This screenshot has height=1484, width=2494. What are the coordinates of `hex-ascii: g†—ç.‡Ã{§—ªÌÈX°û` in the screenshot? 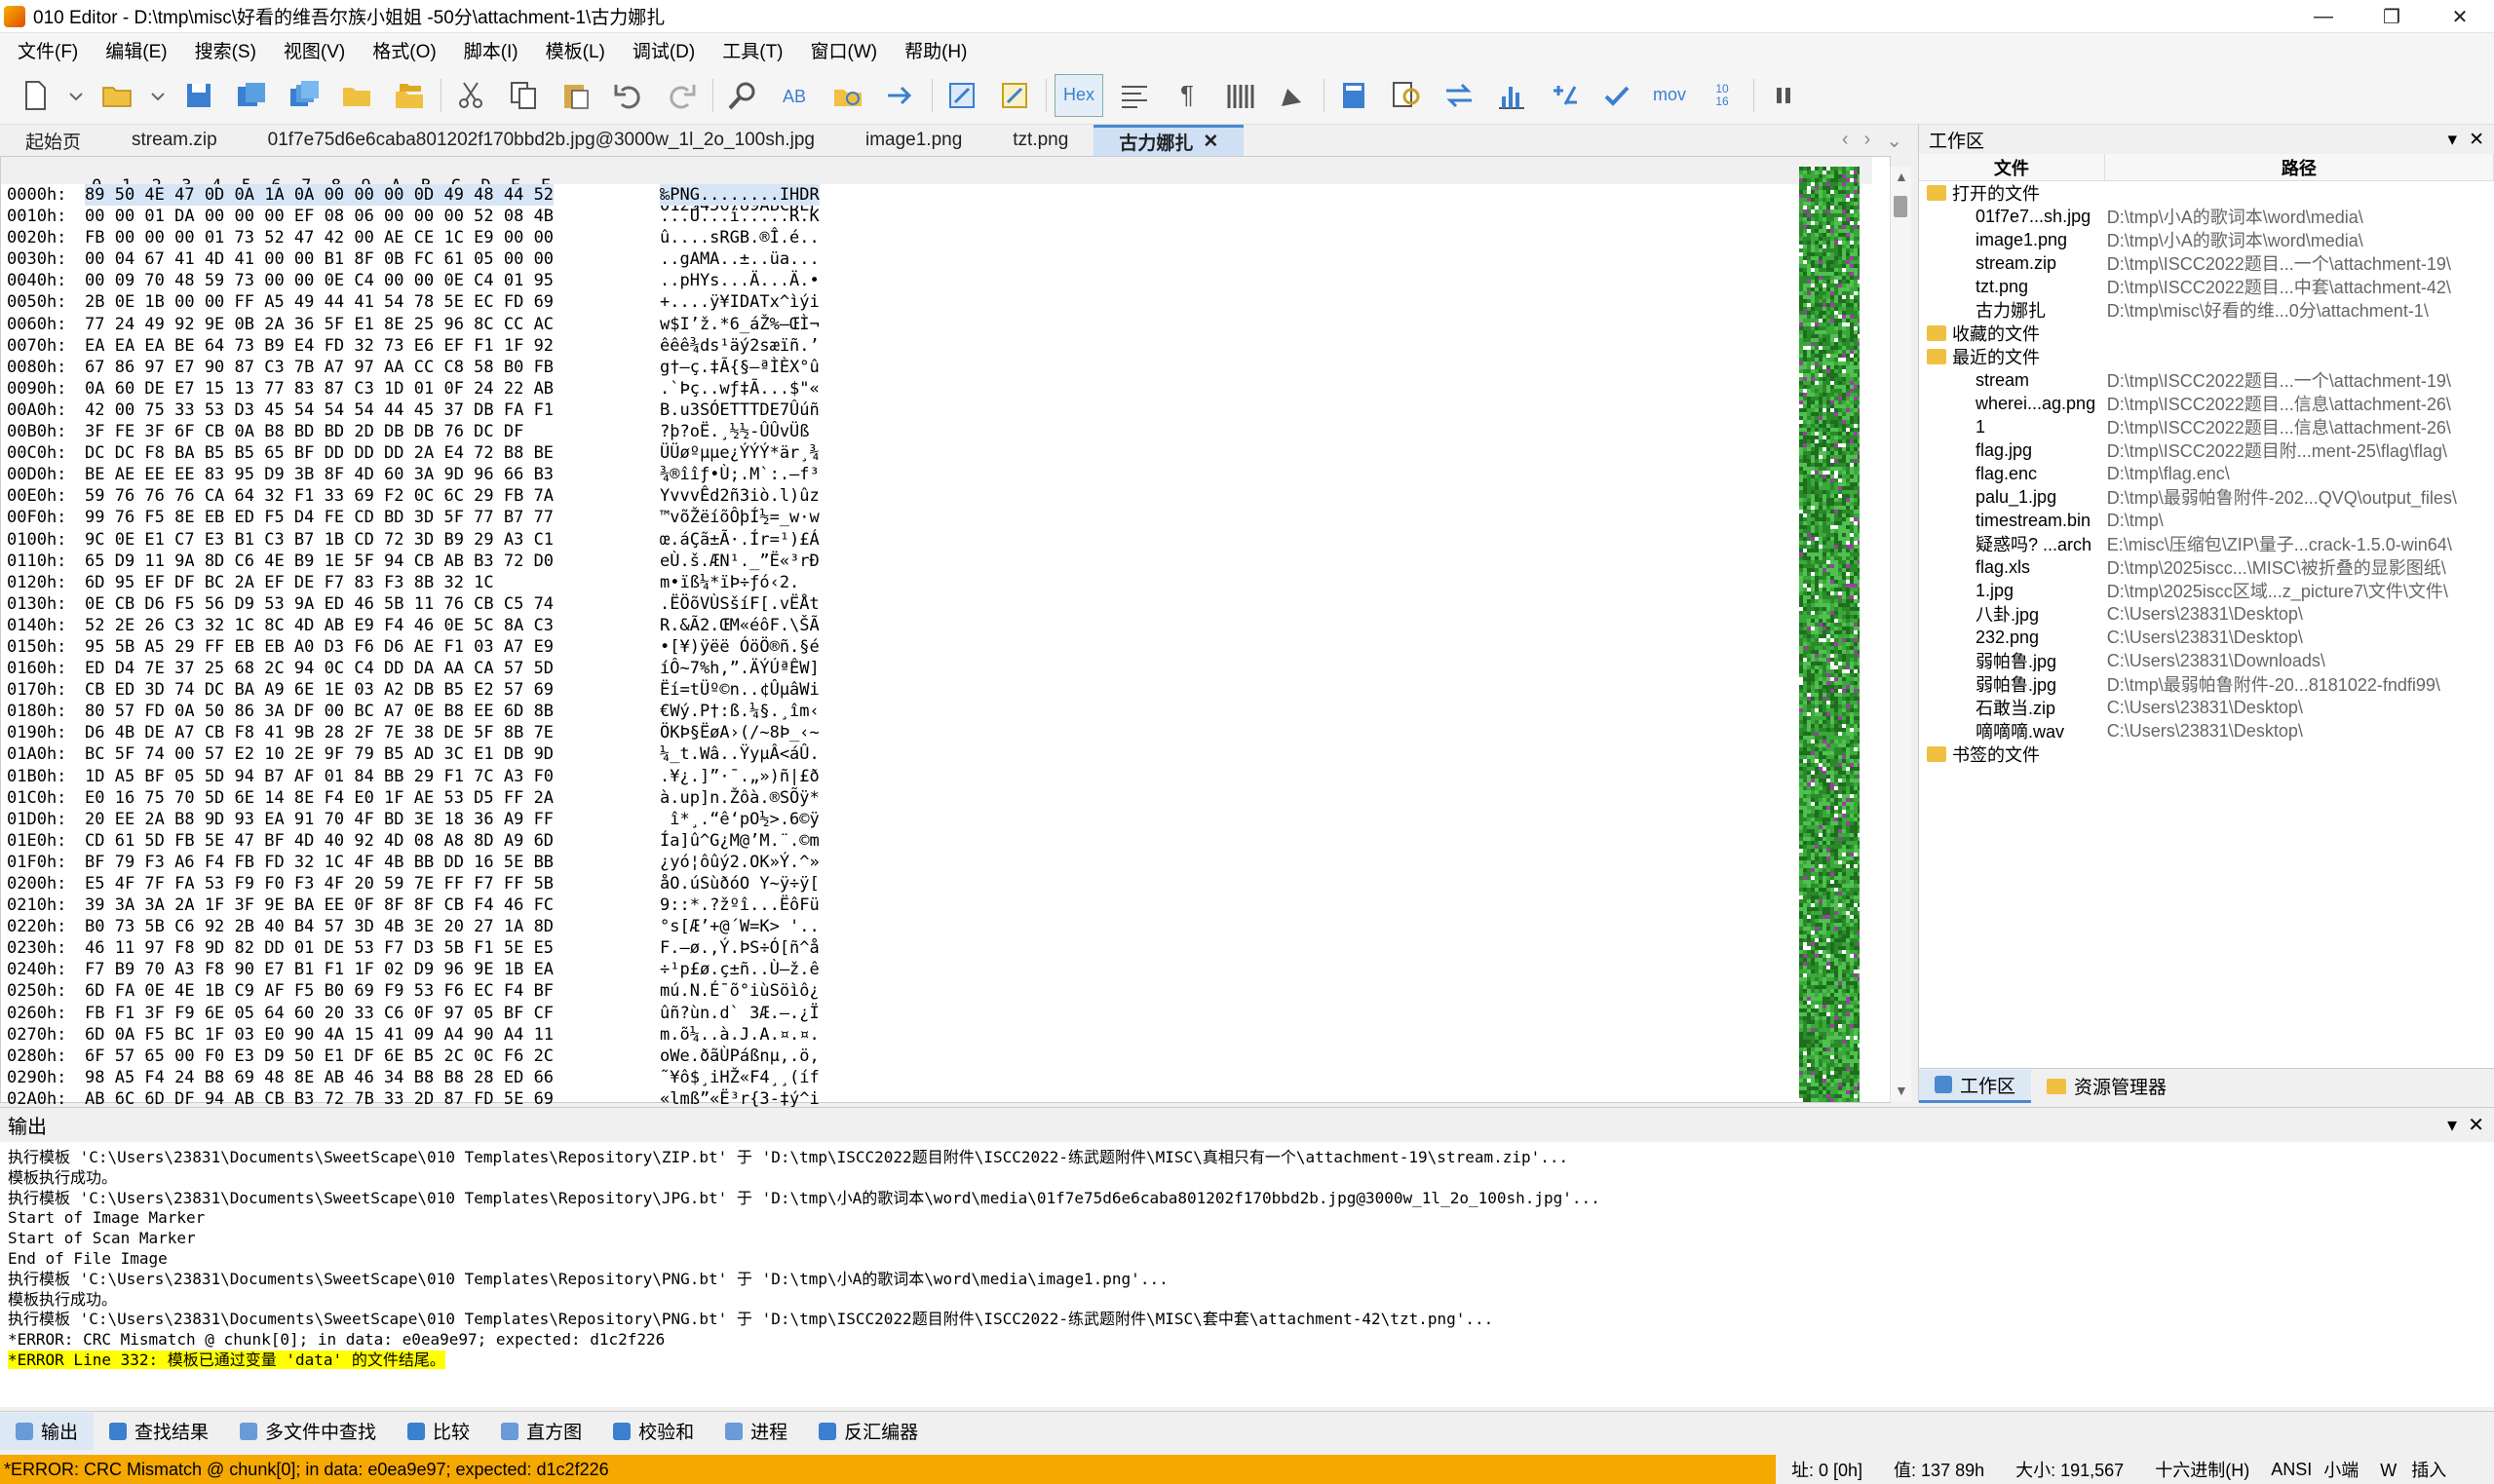 It's located at (740, 367).